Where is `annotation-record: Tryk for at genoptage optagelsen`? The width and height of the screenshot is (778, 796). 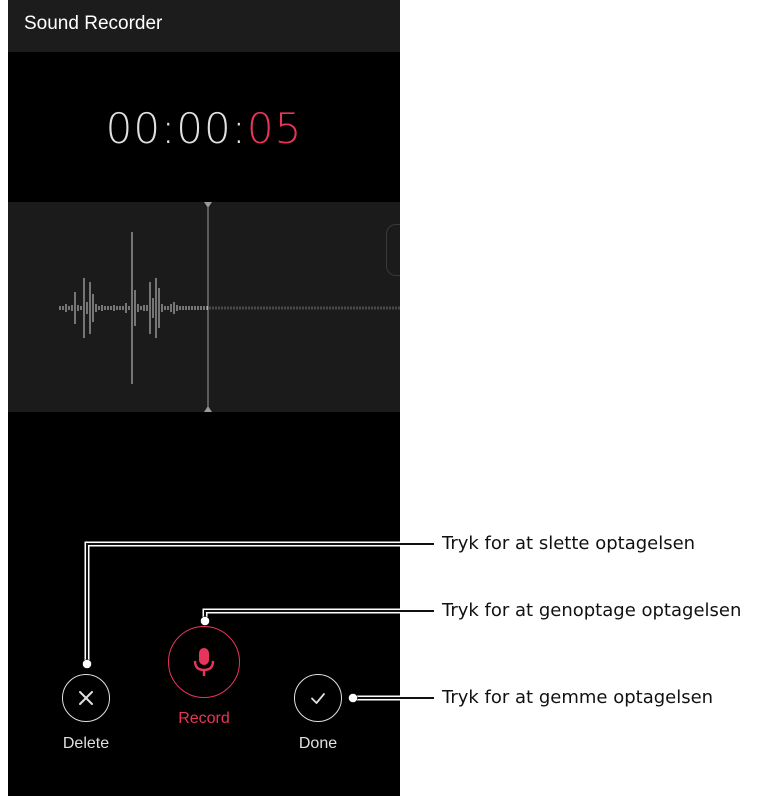 annotation-record: Tryk for at genoptage optagelsen is located at coordinates (592, 610).